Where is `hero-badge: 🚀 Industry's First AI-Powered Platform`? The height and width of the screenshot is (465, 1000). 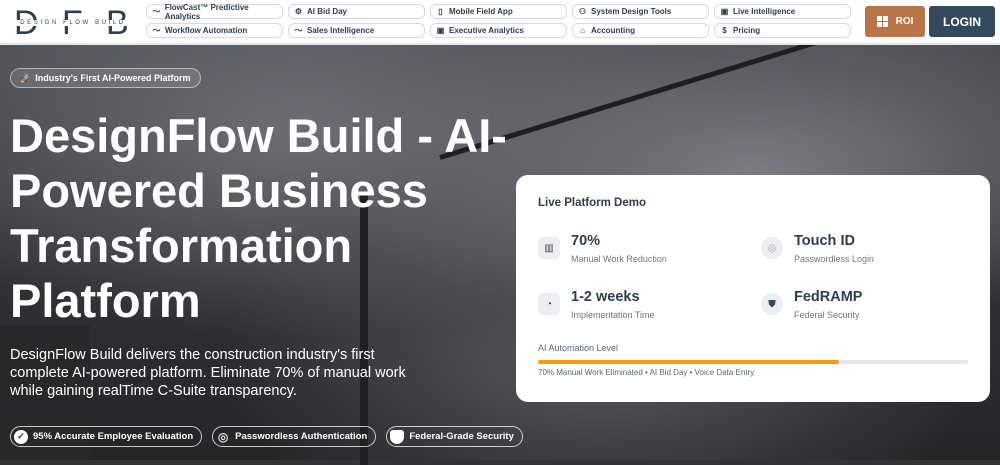
hero-badge: 🚀 Industry's First AI-Powered Platform is located at coordinates (105, 78).